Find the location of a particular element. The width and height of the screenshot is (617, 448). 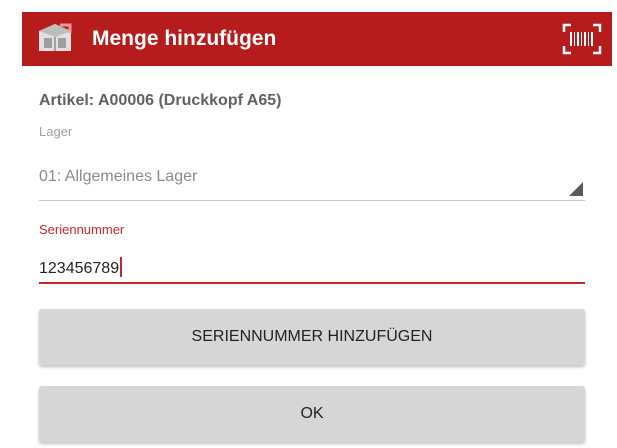

serial-number-value: 123456789 is located at coordinates (81, 267).